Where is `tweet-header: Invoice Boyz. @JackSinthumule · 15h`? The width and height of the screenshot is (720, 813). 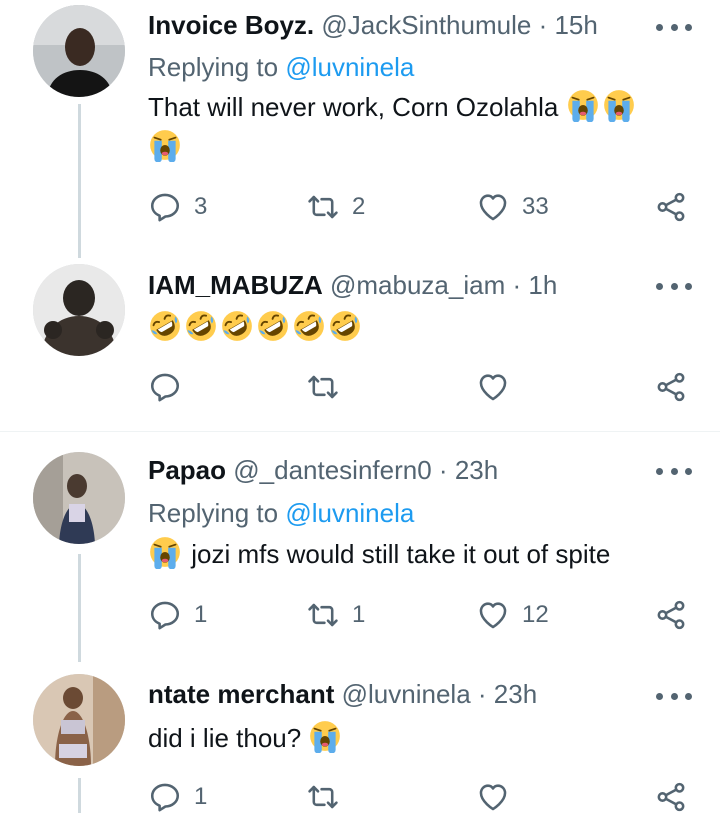
tweet-header: Invoice Boyz. @JackSinthumule · 15h is located at coordinates (399, 25).